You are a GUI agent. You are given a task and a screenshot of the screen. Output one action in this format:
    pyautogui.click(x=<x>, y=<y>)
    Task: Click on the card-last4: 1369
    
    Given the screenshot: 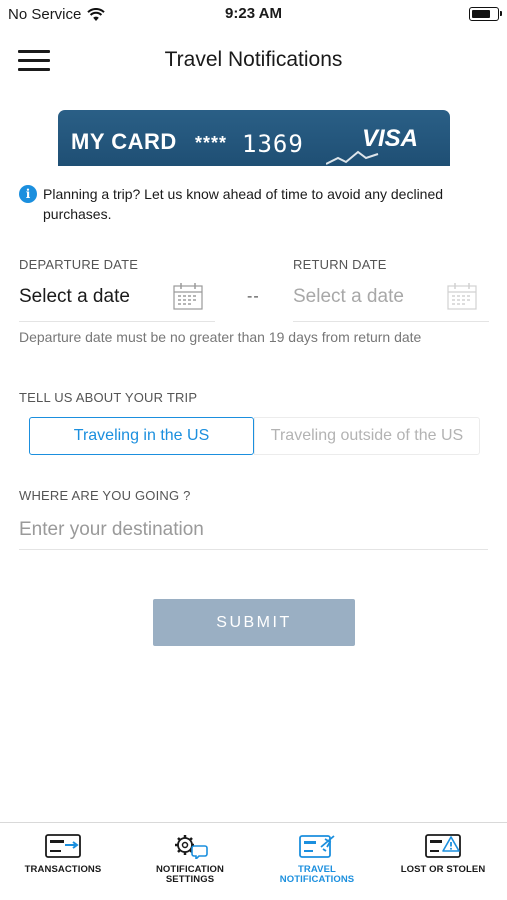 What is the action you would take?
    pyautogui.click(x=273, y=144)
    